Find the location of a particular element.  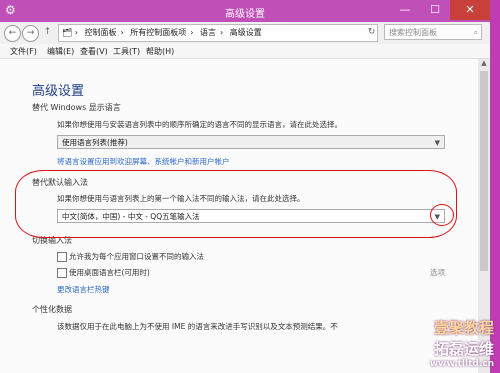

up-button: ↑ is located at coordinates (47, 32).